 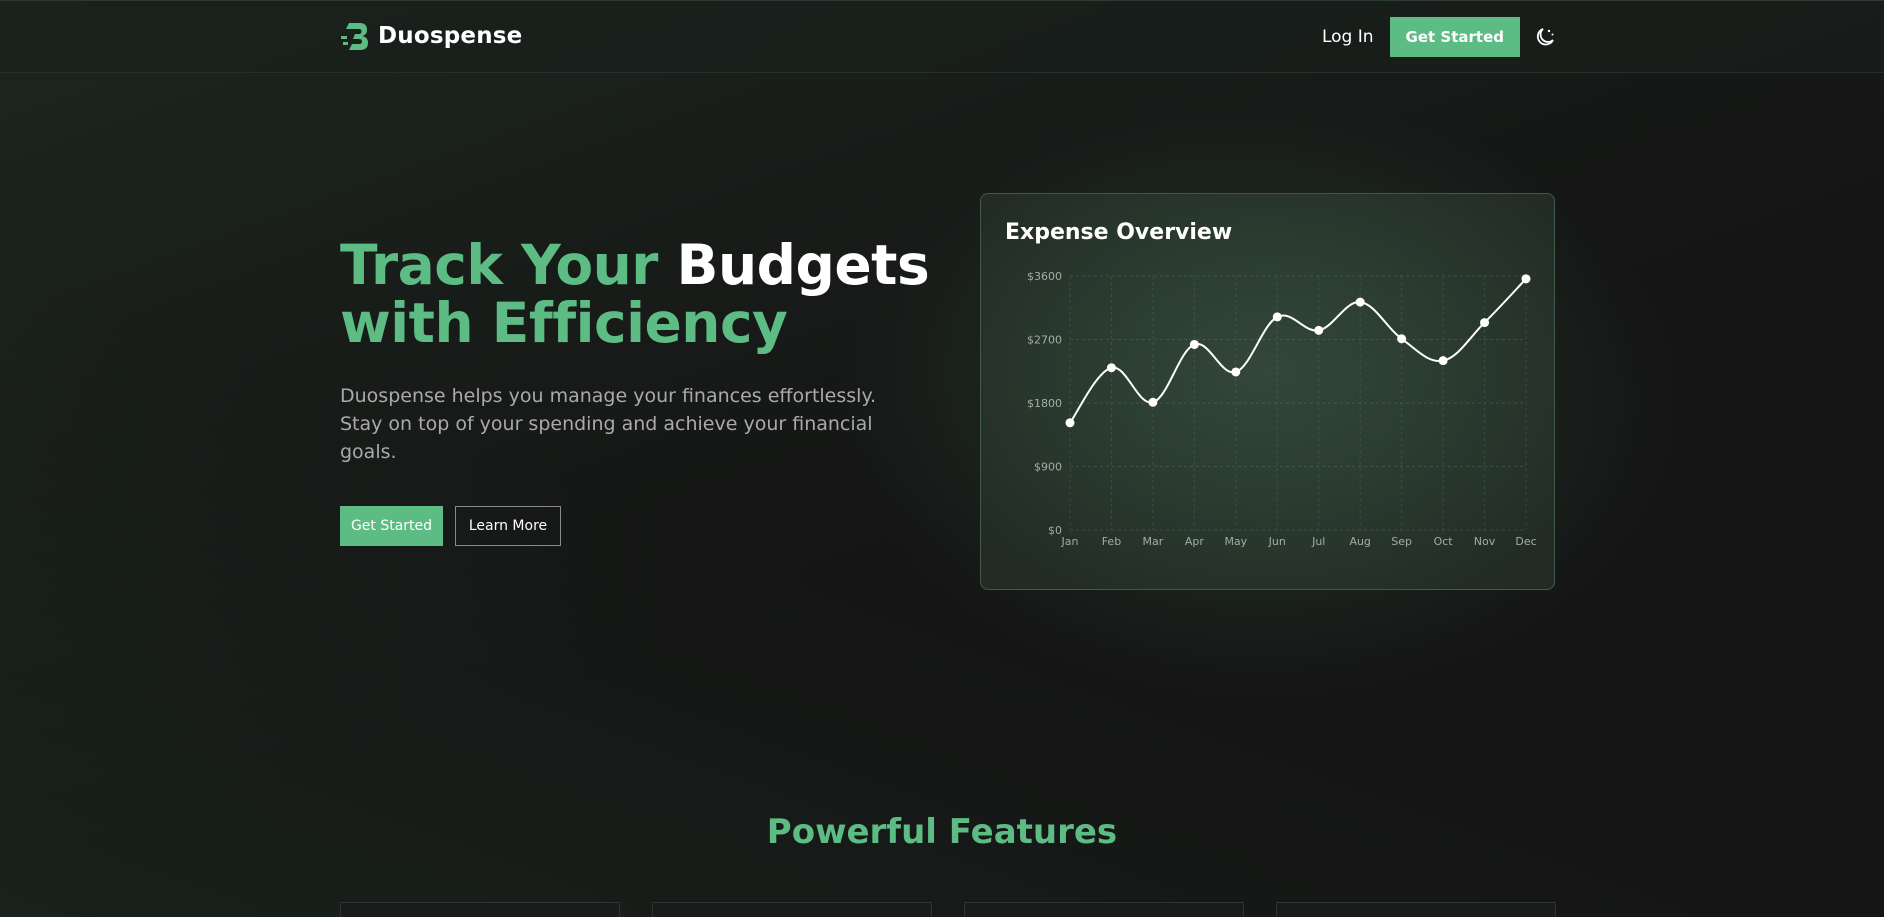 What do you see at coordinates (1359, 541) in the screenshot?
I see `x-tick-label: Aug` at bounding box center [1359, 541].